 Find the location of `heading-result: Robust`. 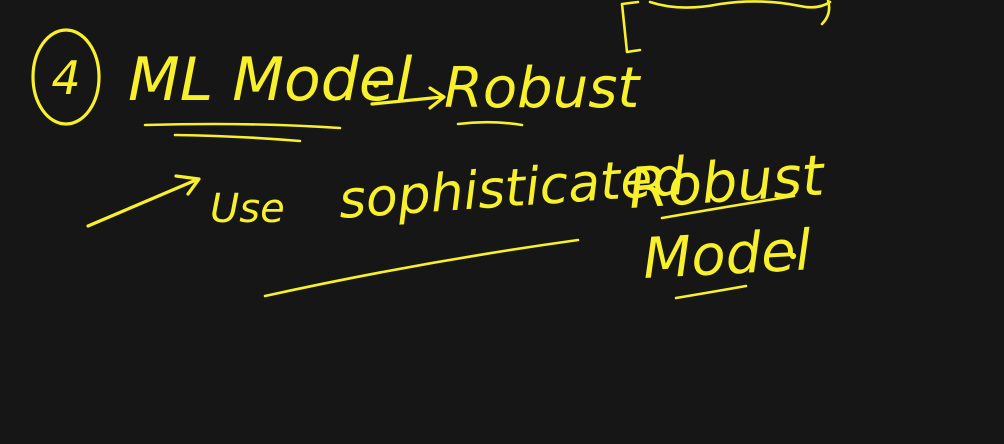

heading-result: Robust is located at coordinates (542, 88).